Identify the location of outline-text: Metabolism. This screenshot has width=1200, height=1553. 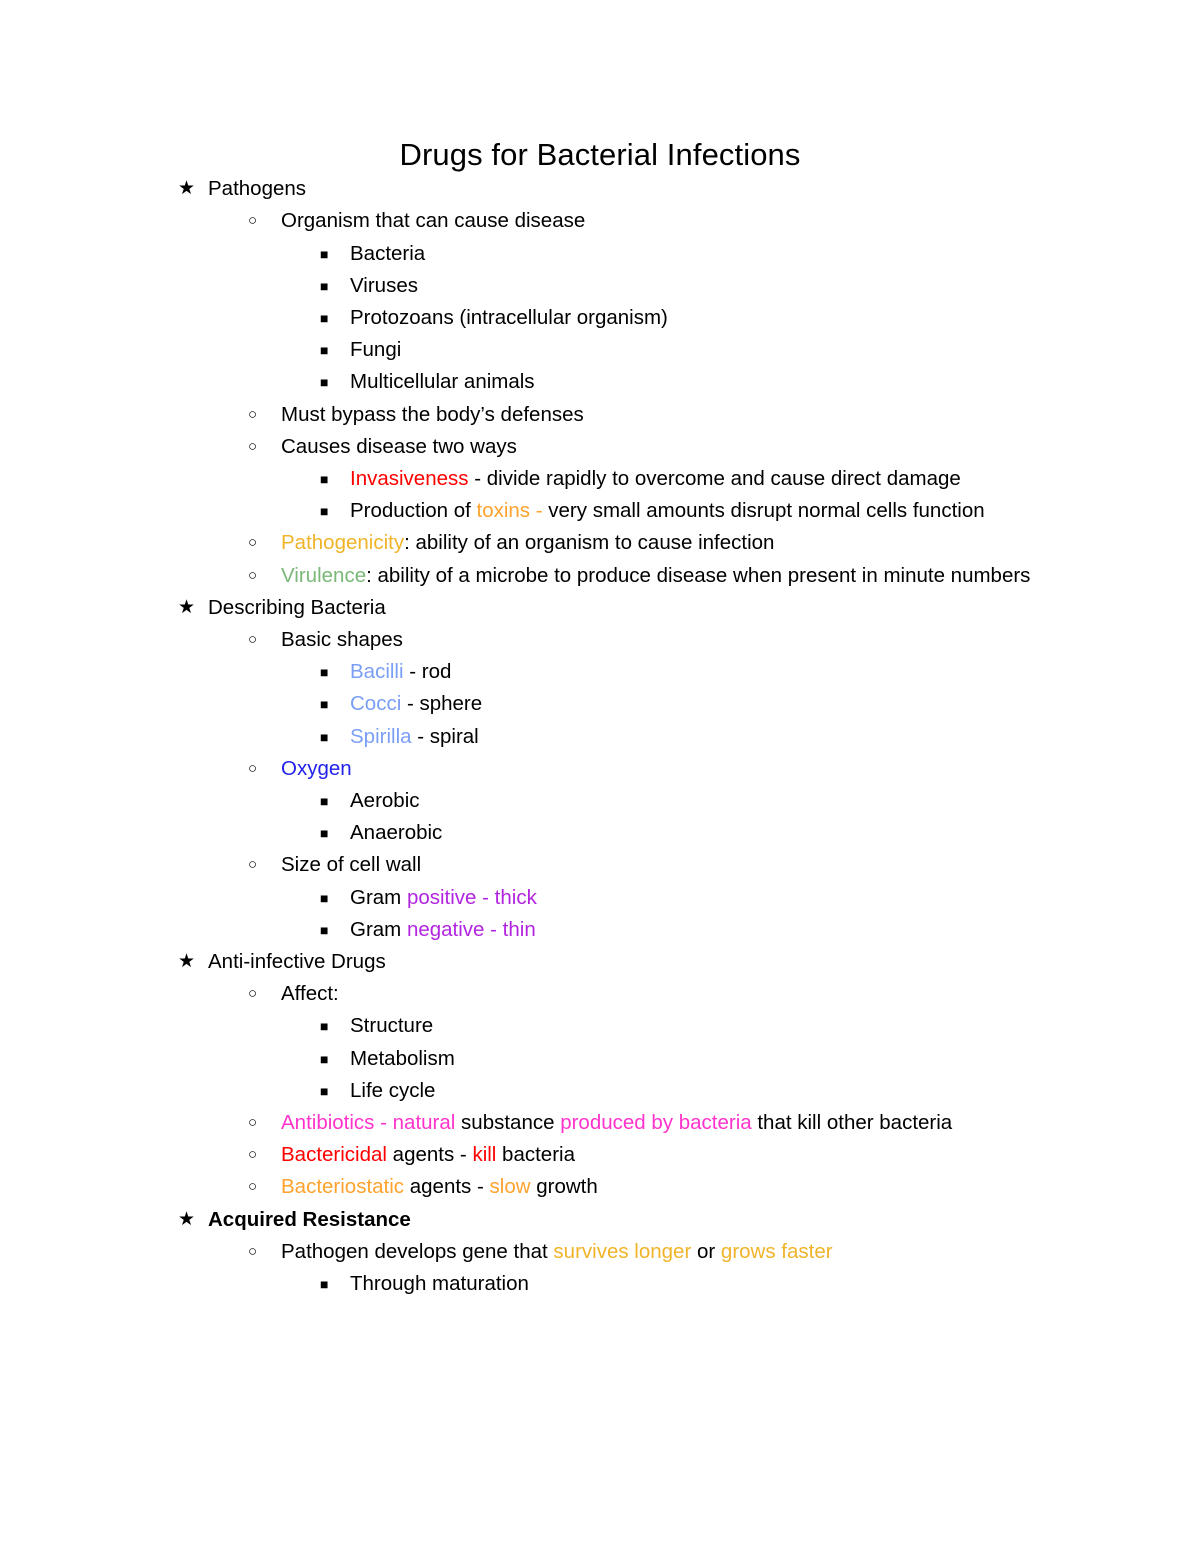
(402, 1058).